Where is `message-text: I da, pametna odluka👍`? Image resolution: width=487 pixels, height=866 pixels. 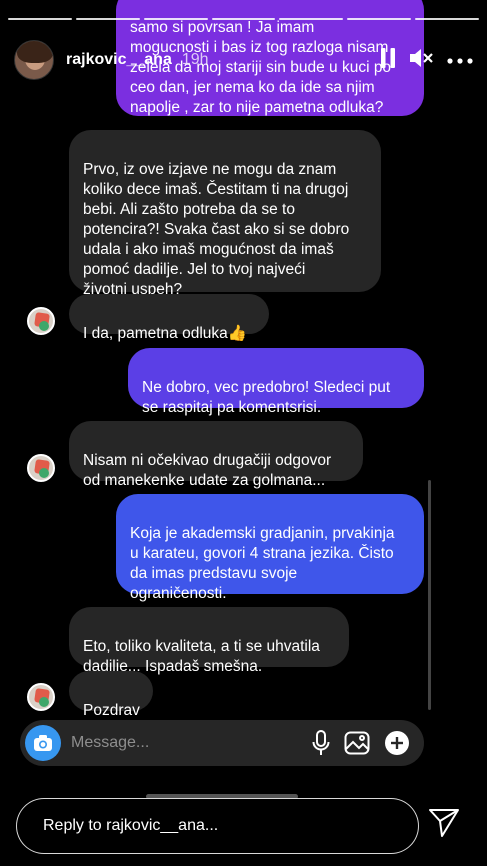
message-text: I da, pametna odluka👍 is located at coordinates (165, 333).